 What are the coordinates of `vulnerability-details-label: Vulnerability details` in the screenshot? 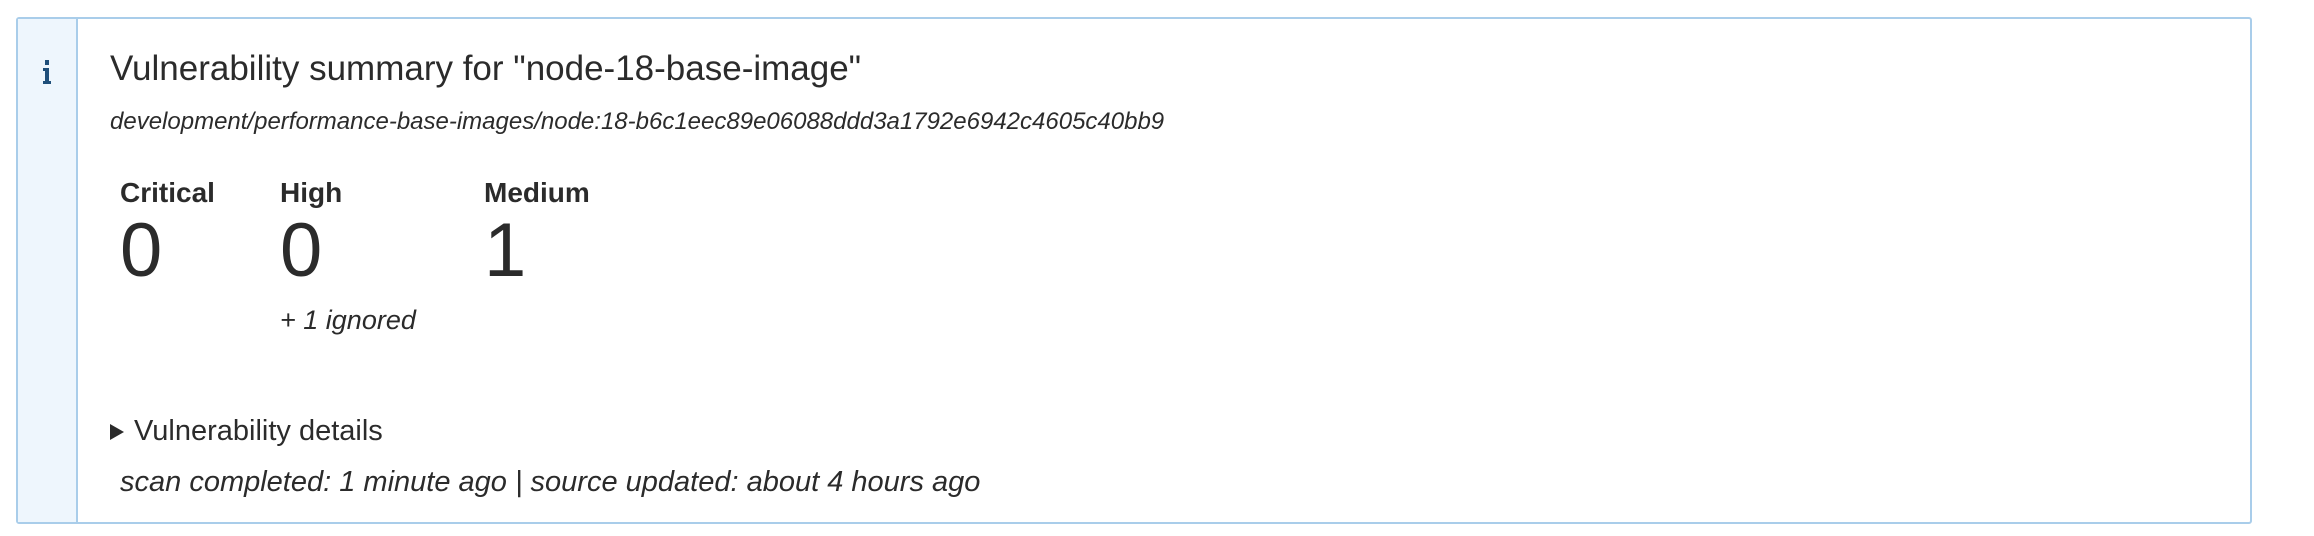 It's located at (258, 431).